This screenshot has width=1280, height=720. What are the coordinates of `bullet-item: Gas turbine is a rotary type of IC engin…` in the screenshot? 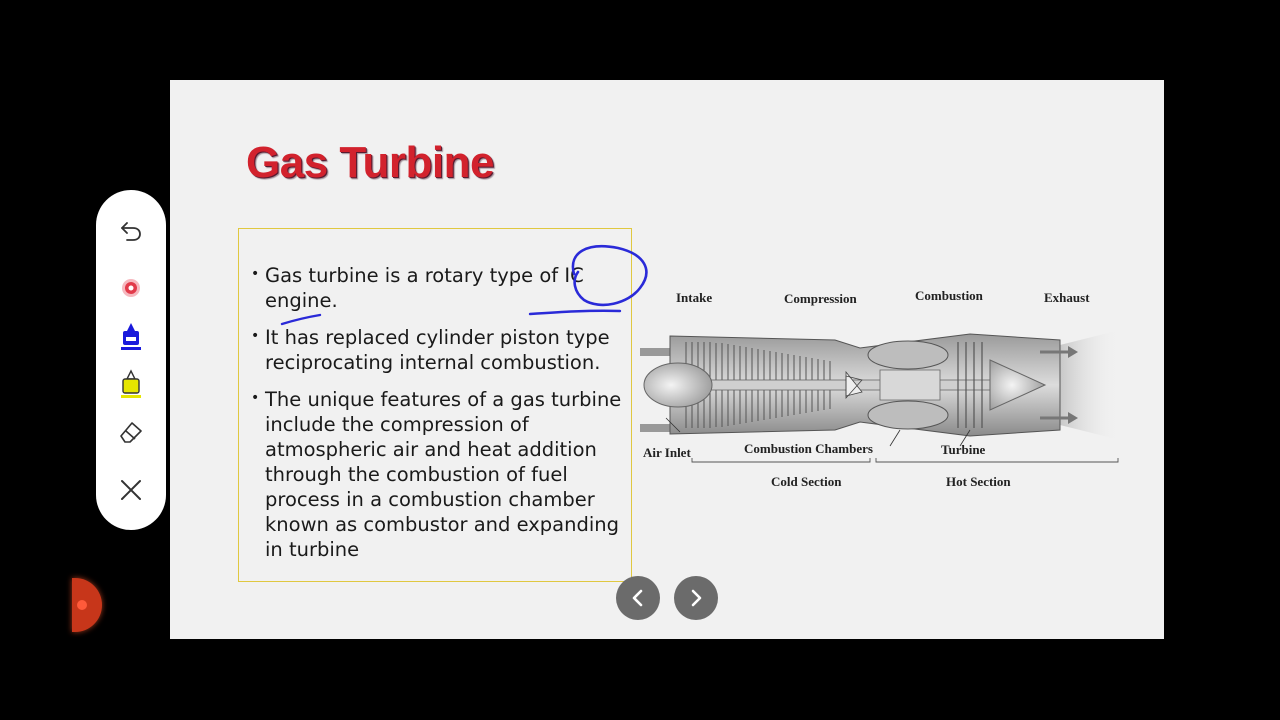 It's located at (437, 287).